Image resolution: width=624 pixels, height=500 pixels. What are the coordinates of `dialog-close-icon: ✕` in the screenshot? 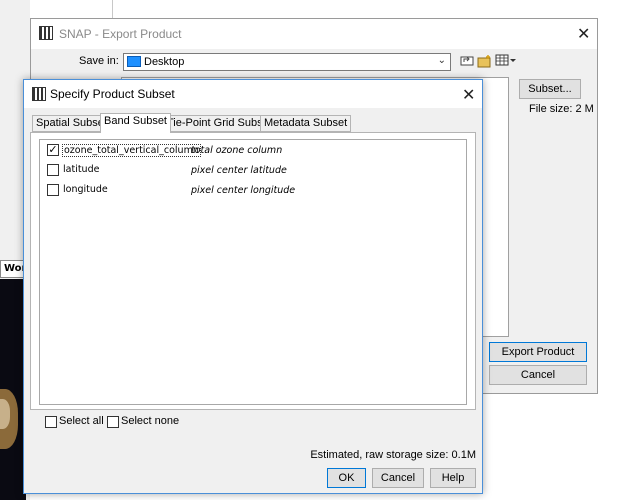 It's located at (468, 94).